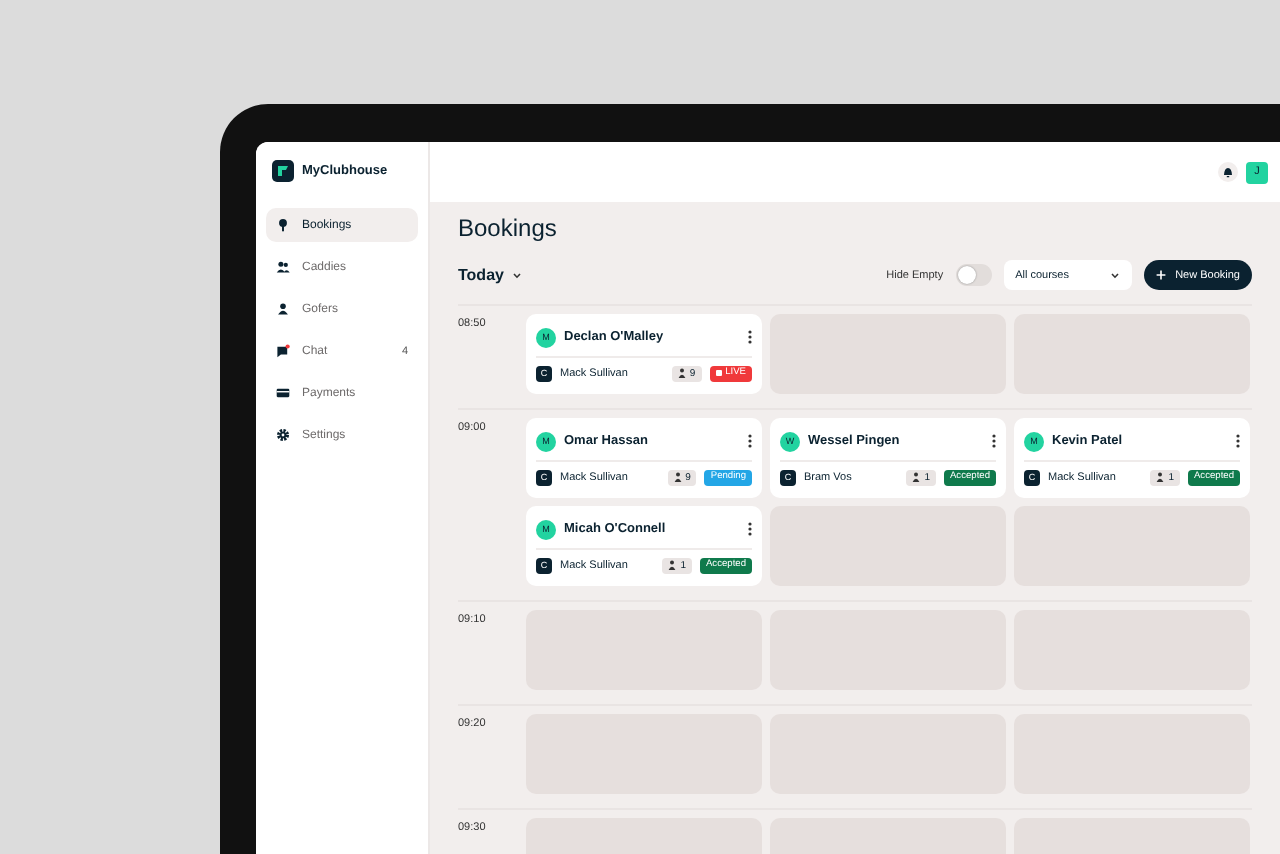 This screenshot has height=854, width=1280. I want to click on logo-icon, so click(283, 171).